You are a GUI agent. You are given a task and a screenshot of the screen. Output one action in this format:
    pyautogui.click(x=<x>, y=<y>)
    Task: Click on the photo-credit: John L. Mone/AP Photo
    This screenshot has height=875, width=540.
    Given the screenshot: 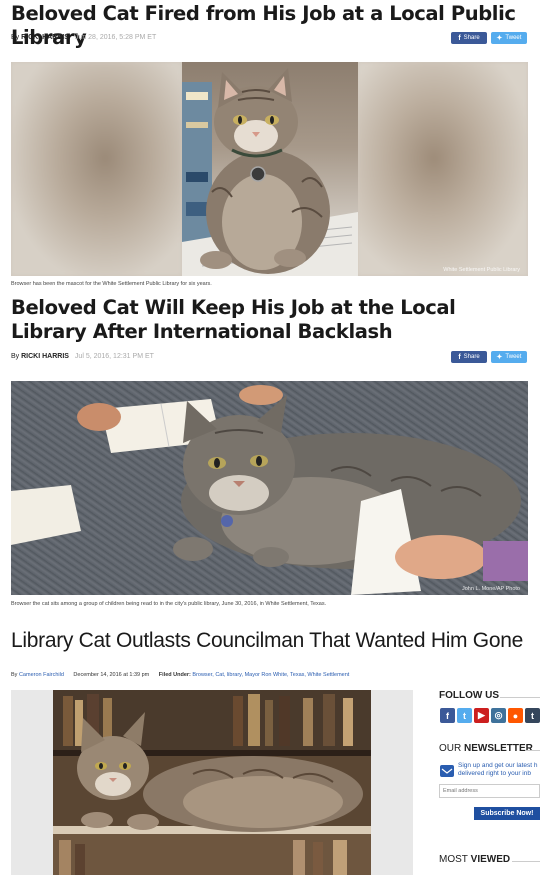 What is the action you would take?
    pyautogui.click(x=491, y=589)
    